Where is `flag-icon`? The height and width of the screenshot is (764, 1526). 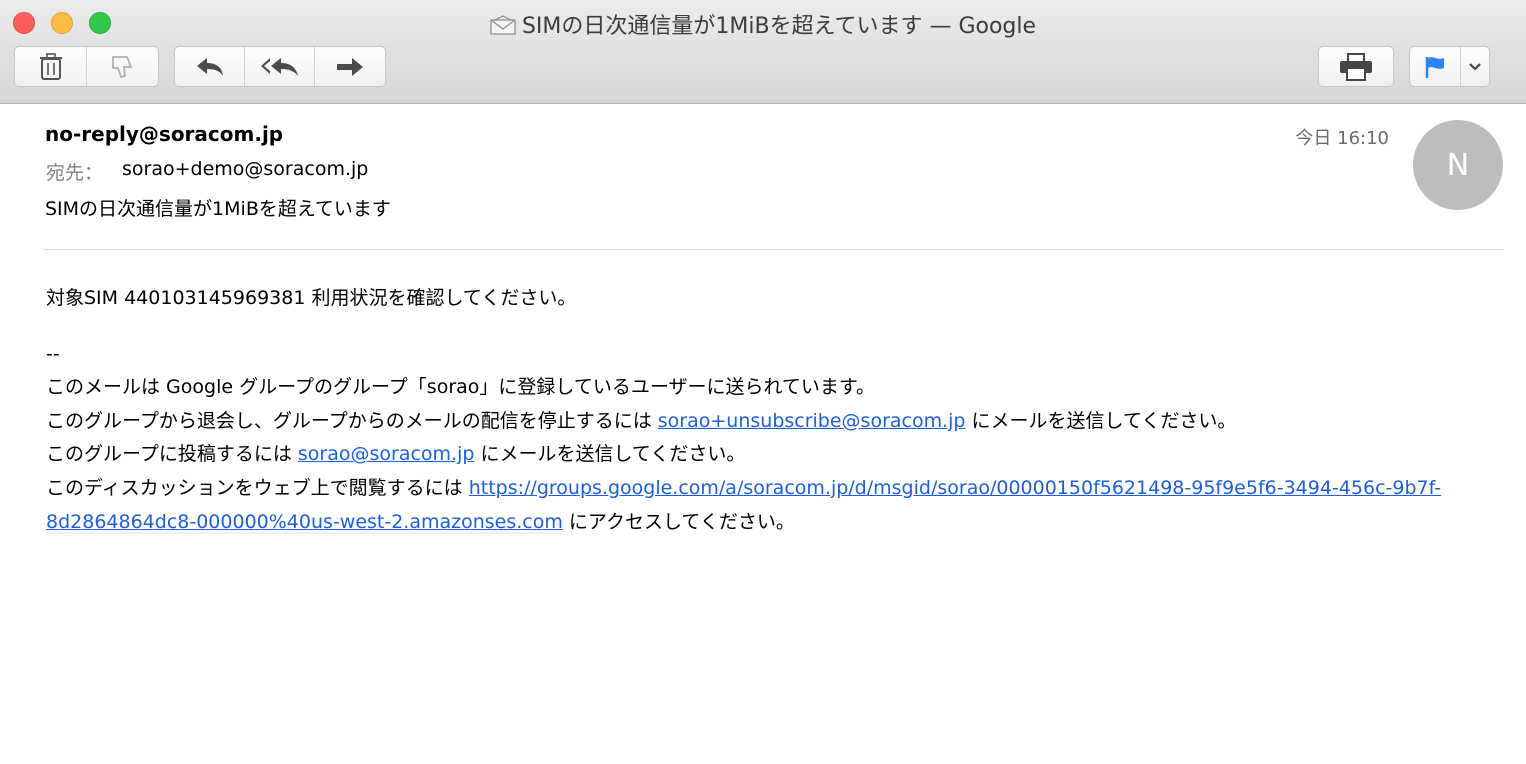
flag-icon is located at coordinates (1434, 67).